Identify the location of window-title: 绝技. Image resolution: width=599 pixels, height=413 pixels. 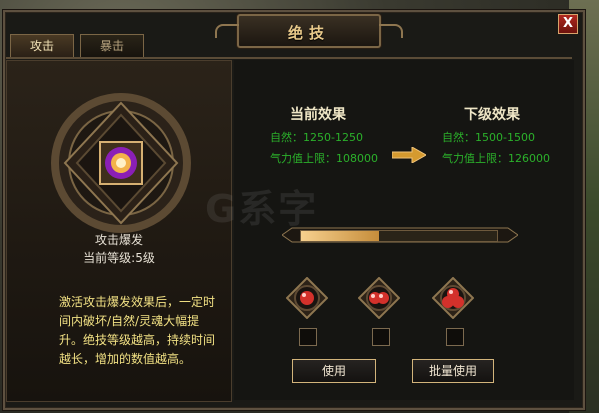
(308, 33).